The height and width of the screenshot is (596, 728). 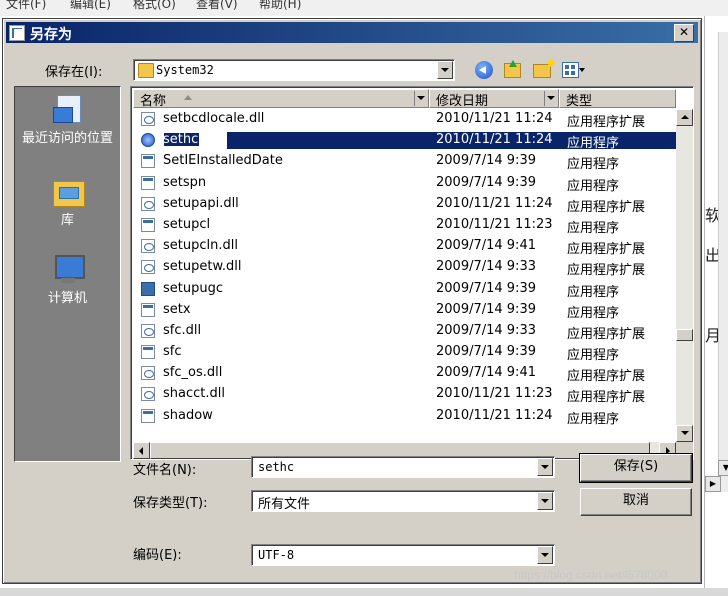 What do you see at coordinates (403, 467) in the screenshot?
I see `filename-input: sethc` at bounding box center [403, 467].